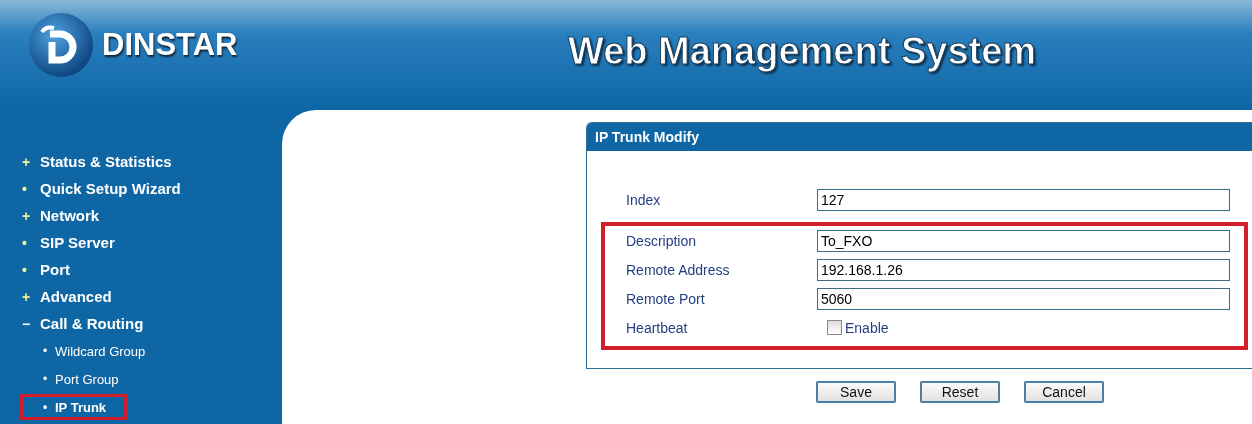 The height and width of the screenshot is (424, 1252). I want to click on nav-item: • SIP Server, so click(152, 242).